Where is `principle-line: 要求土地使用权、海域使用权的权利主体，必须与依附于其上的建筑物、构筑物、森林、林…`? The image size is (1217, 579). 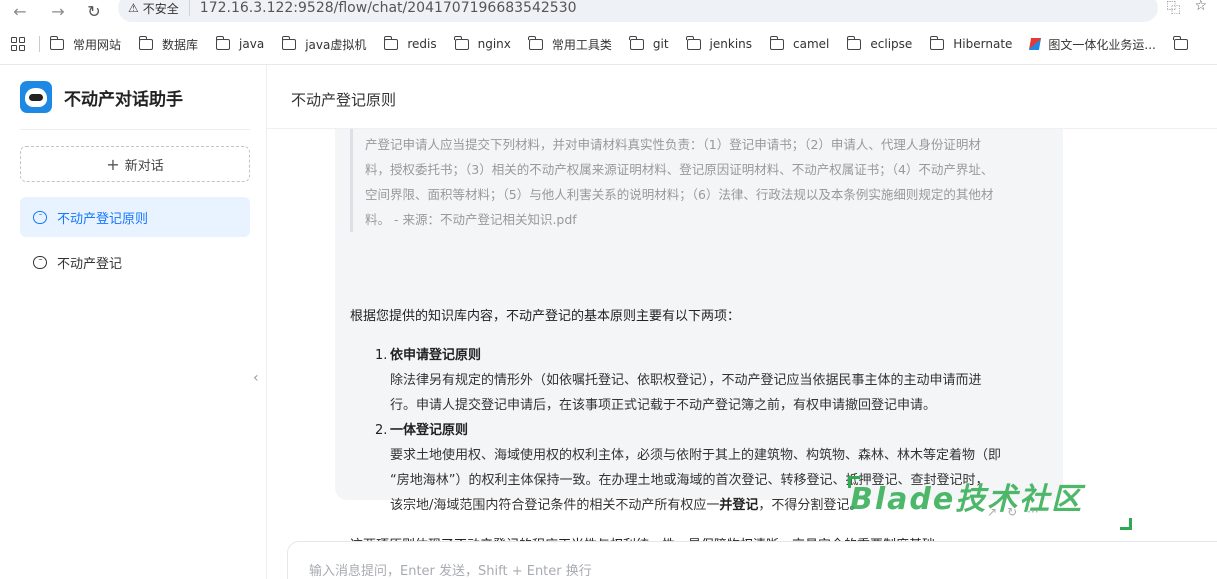 principle-line: 要求土地使用权、海域使用权的权利主体，必须与依附于其上的建筑物、构筑物、森林、林… is located at coordinates (696, 455).